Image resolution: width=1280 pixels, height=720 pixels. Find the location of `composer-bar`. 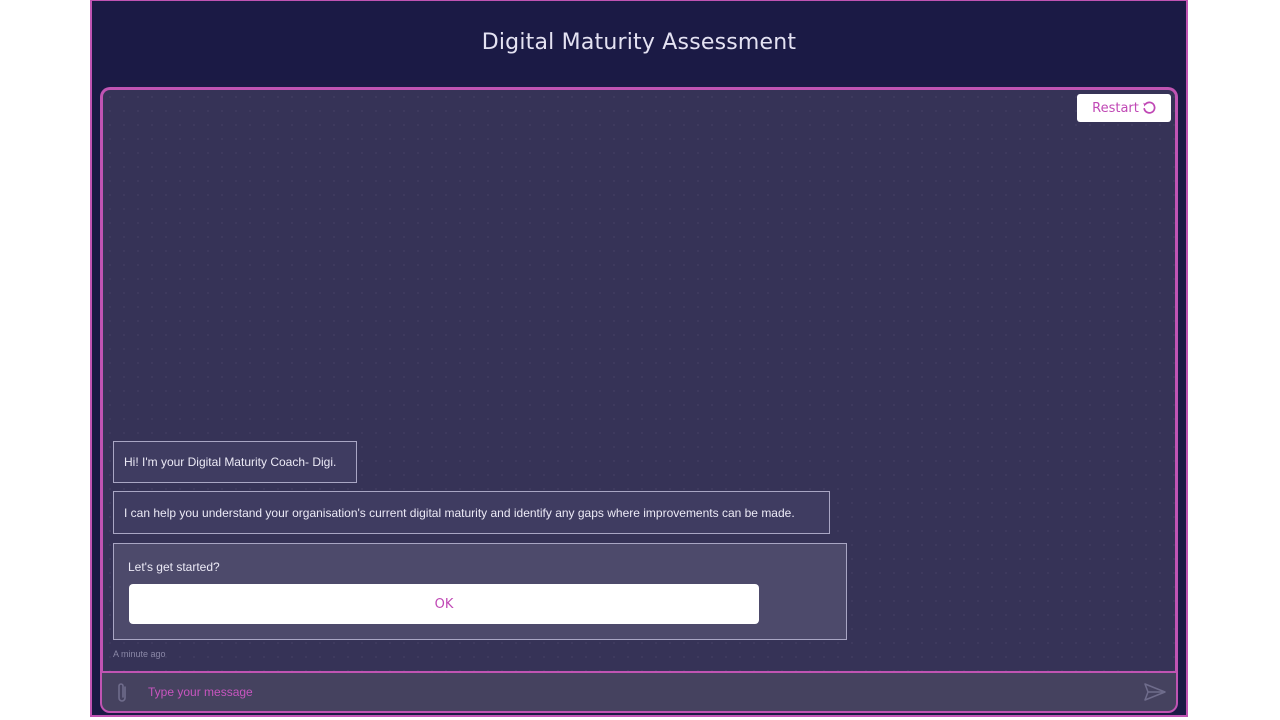

composer-bar is located at coordinates (639, 692).